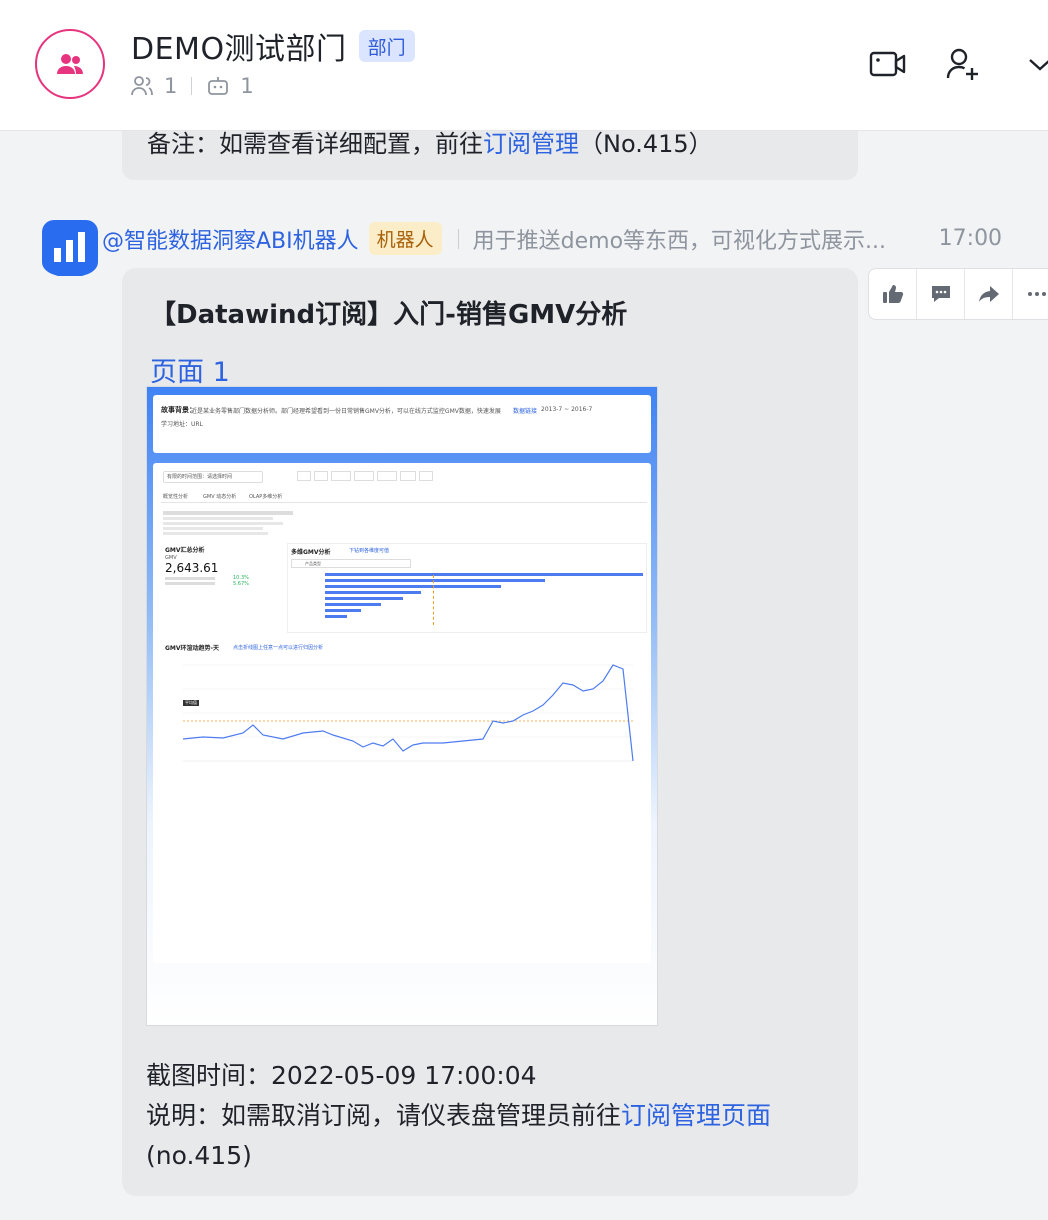 This screenshot has width=1048, height=1220. What do you see at coordinates (386, 46) in the screenshot?
I see `department-tag: 部门` at bounding box center [386, 46].